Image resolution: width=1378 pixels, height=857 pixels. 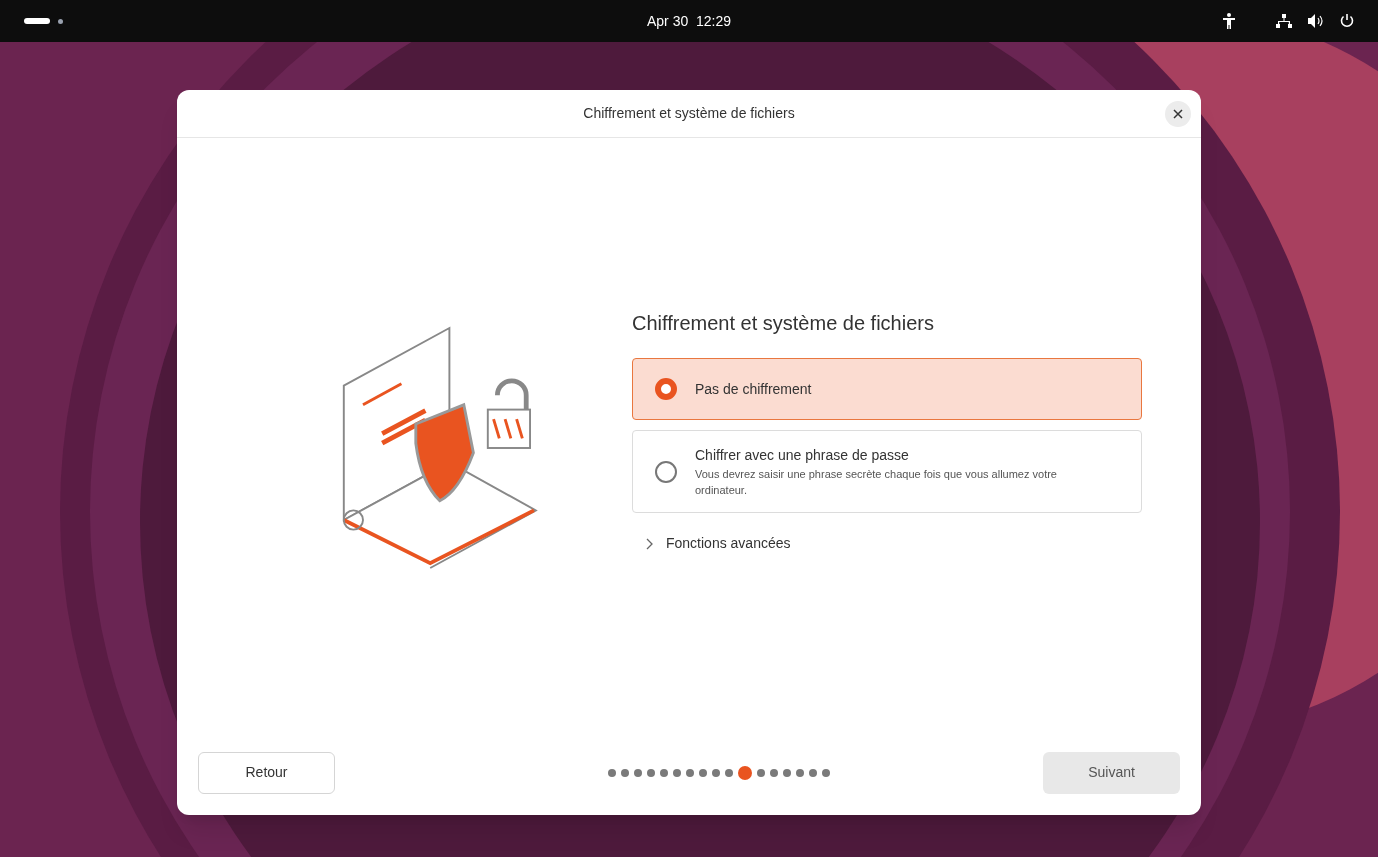 What do you see at coordinates (650, 543) in the screenshot?
I see `chevron-icon` at bounding box center [650, 543].